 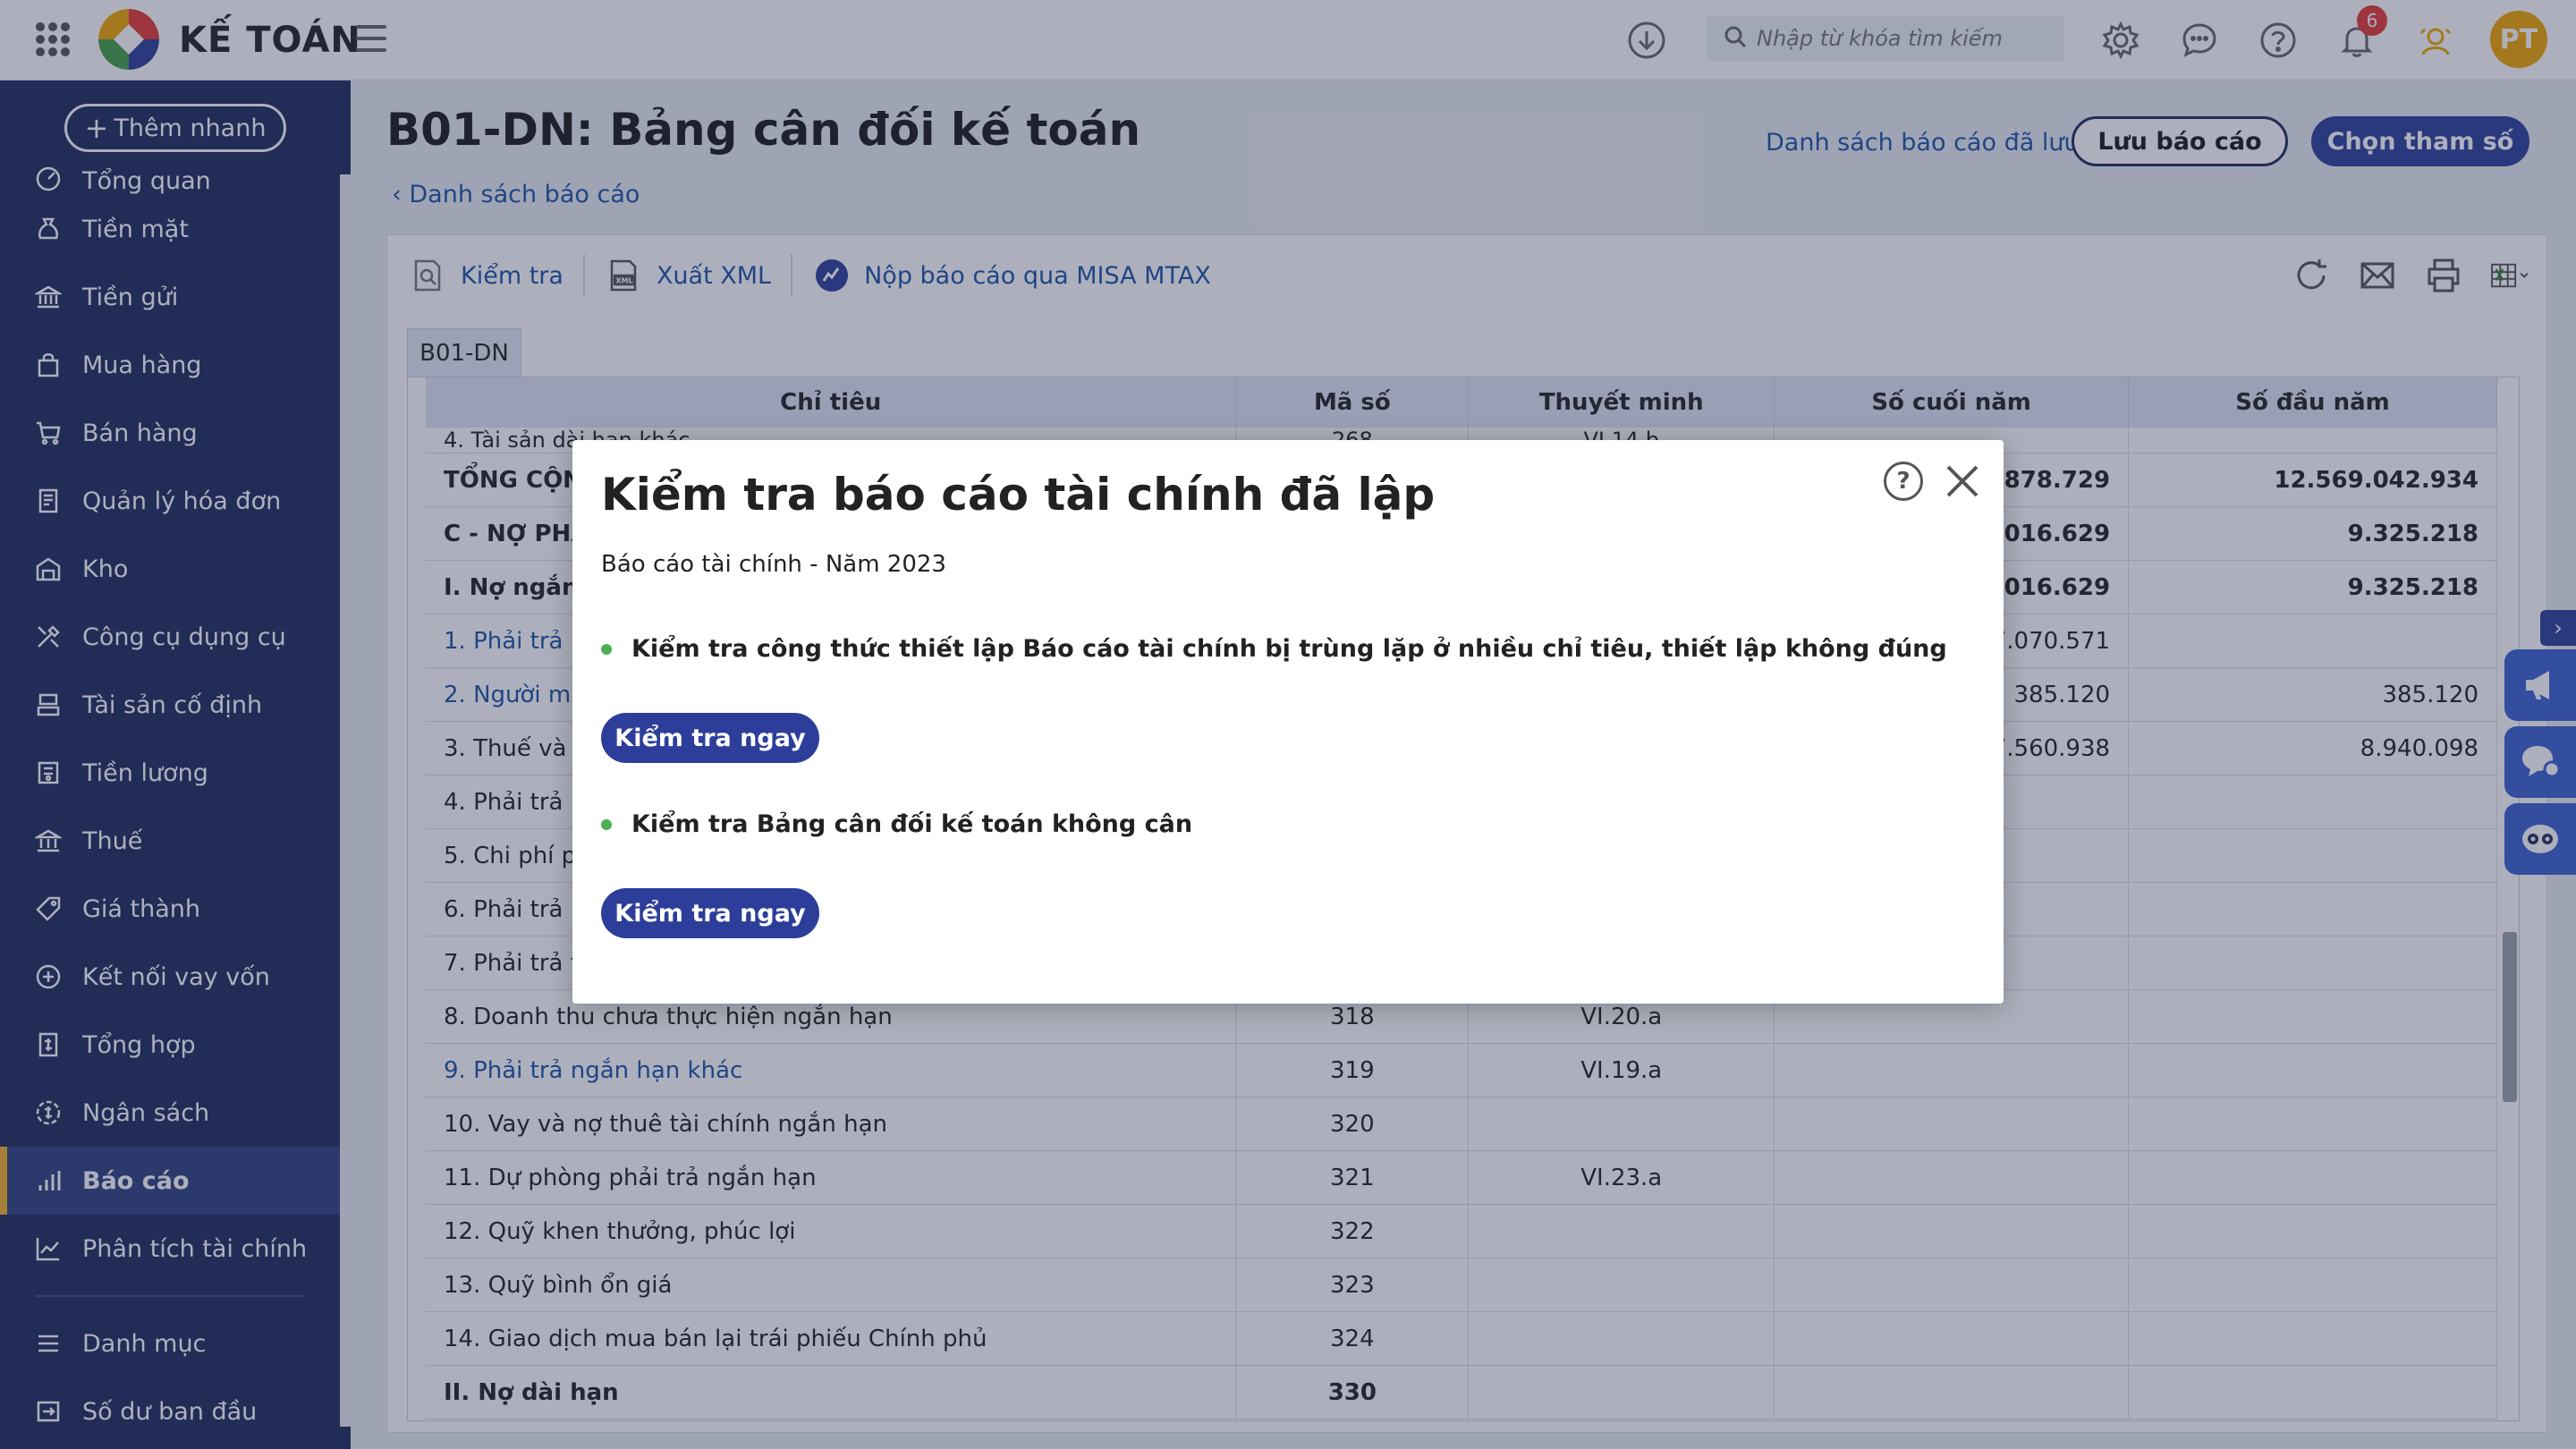 What do you see at coordinates (710, 913) in the screenshot?
I see `check-balance-now-button: Kiểm tra ngay` at bounding box center [710, 913].